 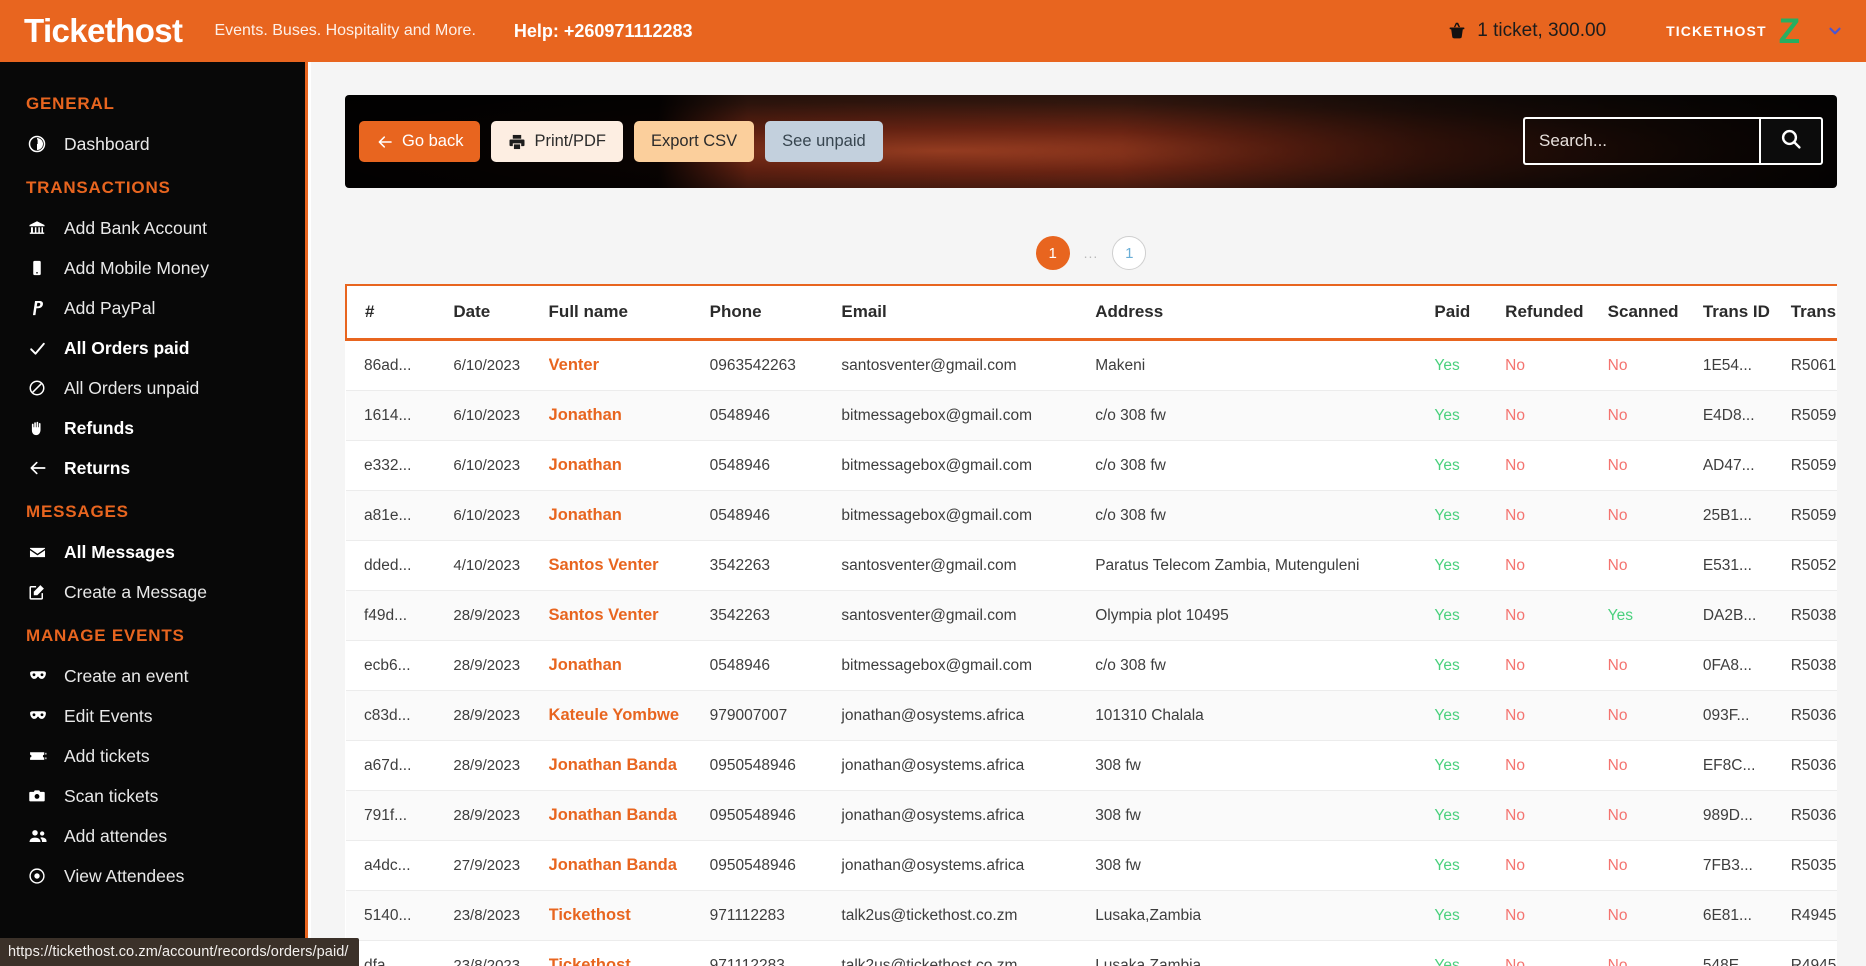 I want to click on email-cell: talk2us@tickethost.co.zm, so click(x=968, y=915).